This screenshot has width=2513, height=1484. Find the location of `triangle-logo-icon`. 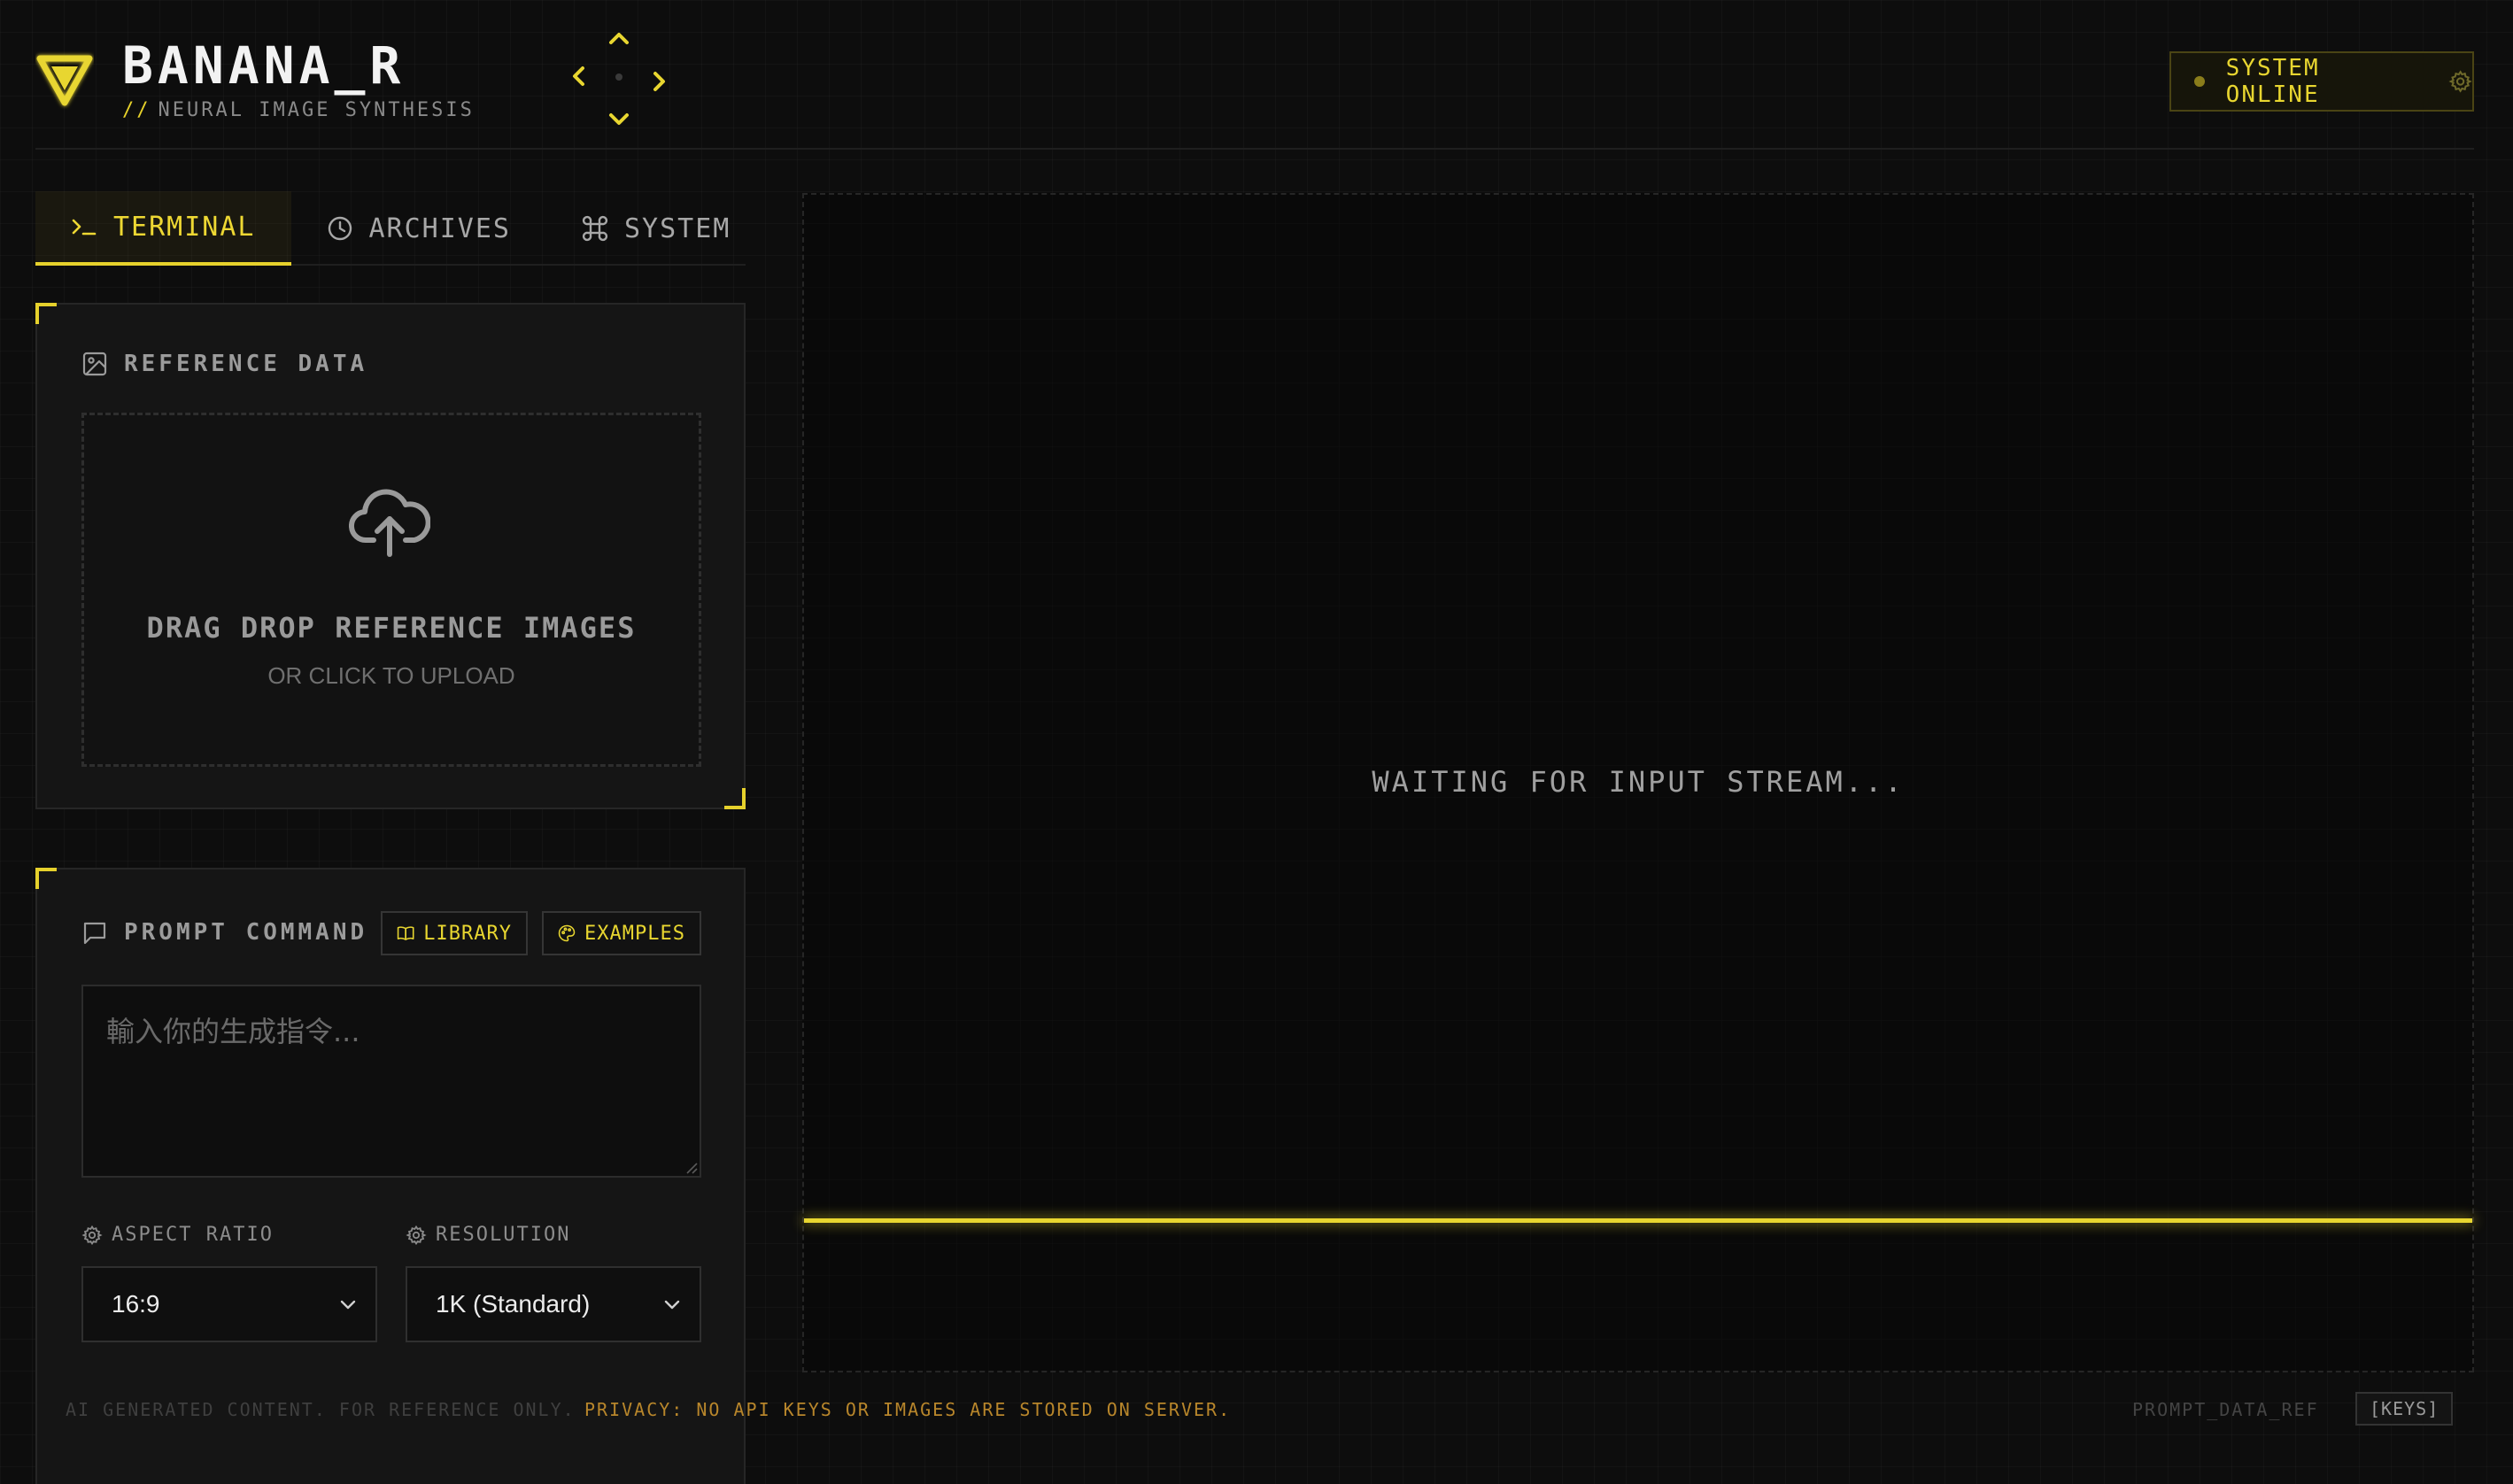

triangle-logo-icon is located at coordinates (64, 80).